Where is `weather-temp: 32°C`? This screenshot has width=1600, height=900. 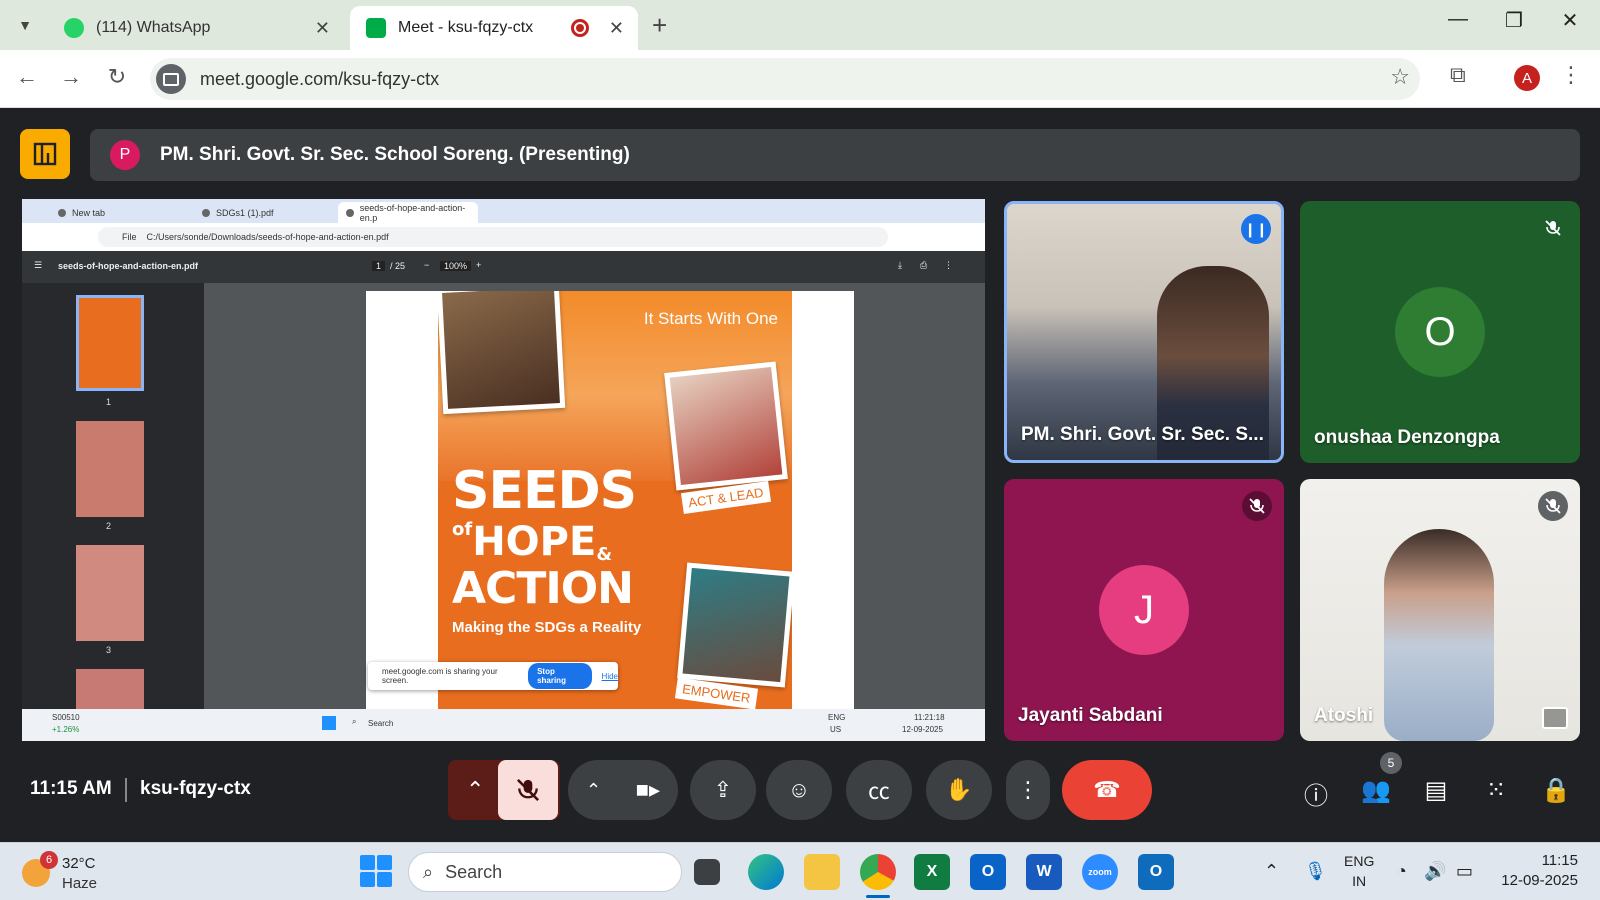
weather-temp: 32°C is located at coordinates (79, 863).